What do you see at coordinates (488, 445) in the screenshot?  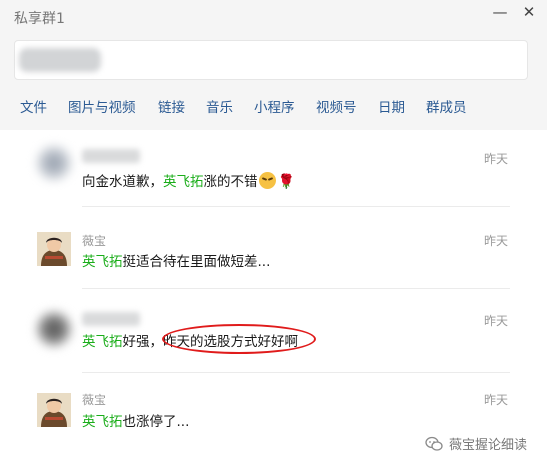 I see `watermark-text: 薇宝握论细读` at bounding box center [488, 445].